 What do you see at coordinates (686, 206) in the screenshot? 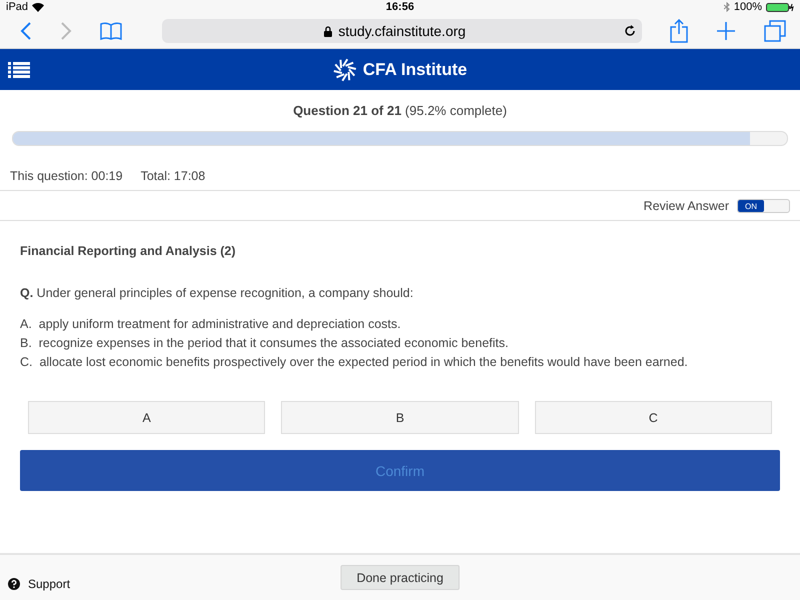
I see `review-label: Review Answer` at bounding box center [686, 206].